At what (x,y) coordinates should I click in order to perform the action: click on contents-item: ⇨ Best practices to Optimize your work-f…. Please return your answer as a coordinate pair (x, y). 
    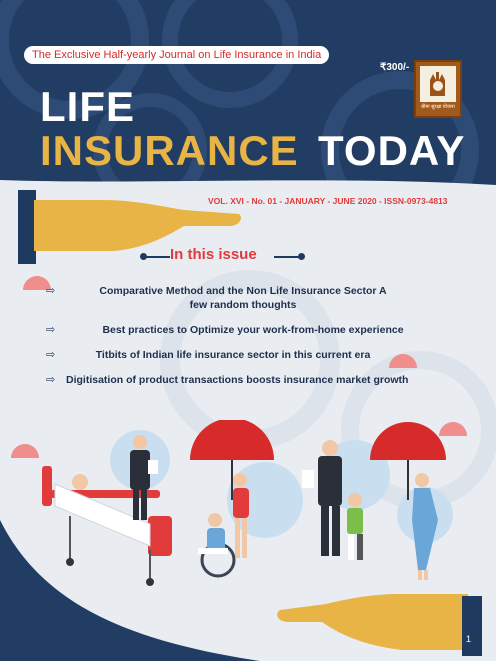
    Looking at the image, I should click on (246, 330).